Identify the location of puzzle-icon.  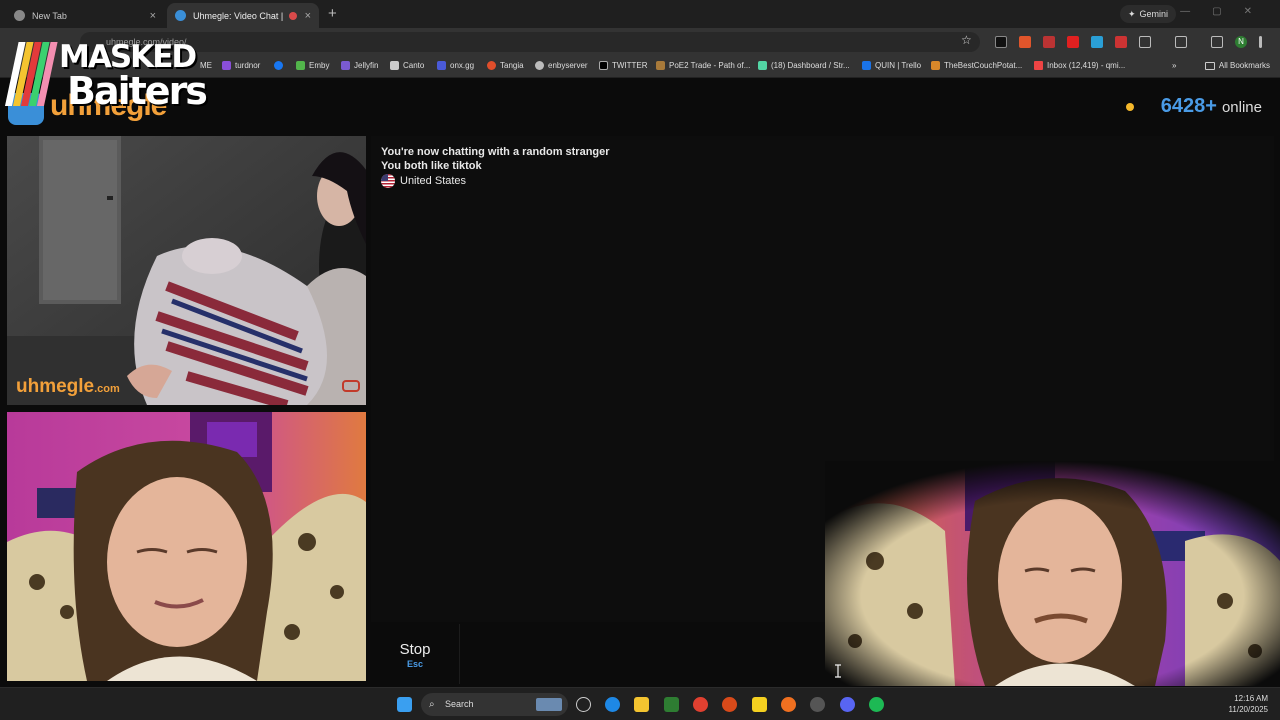
(1145, 42).